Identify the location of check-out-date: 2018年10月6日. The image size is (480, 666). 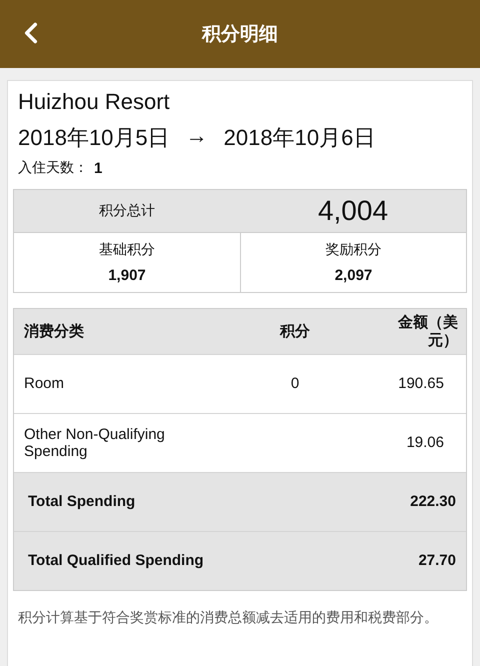
(300, 138).